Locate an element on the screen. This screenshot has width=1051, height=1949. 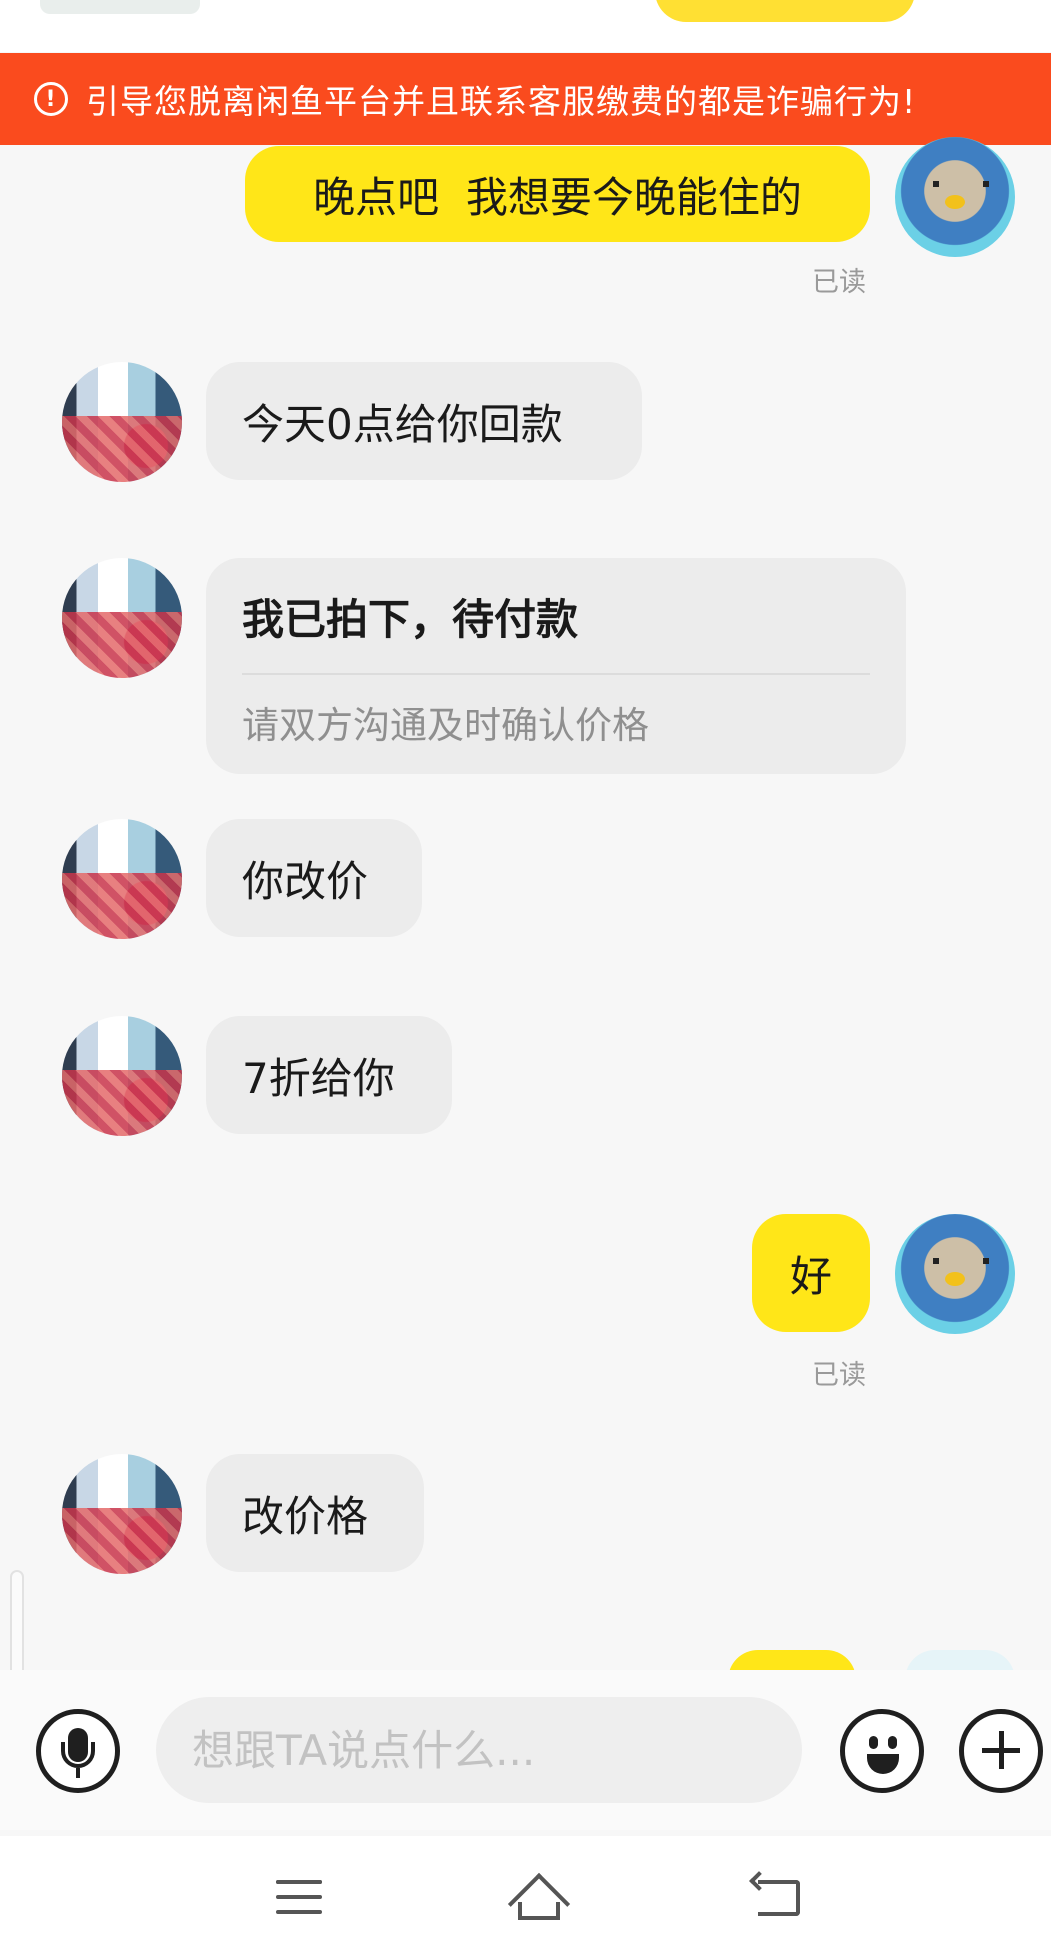
message-bubble-other: 你改价 is located at coordinates (314, 878).